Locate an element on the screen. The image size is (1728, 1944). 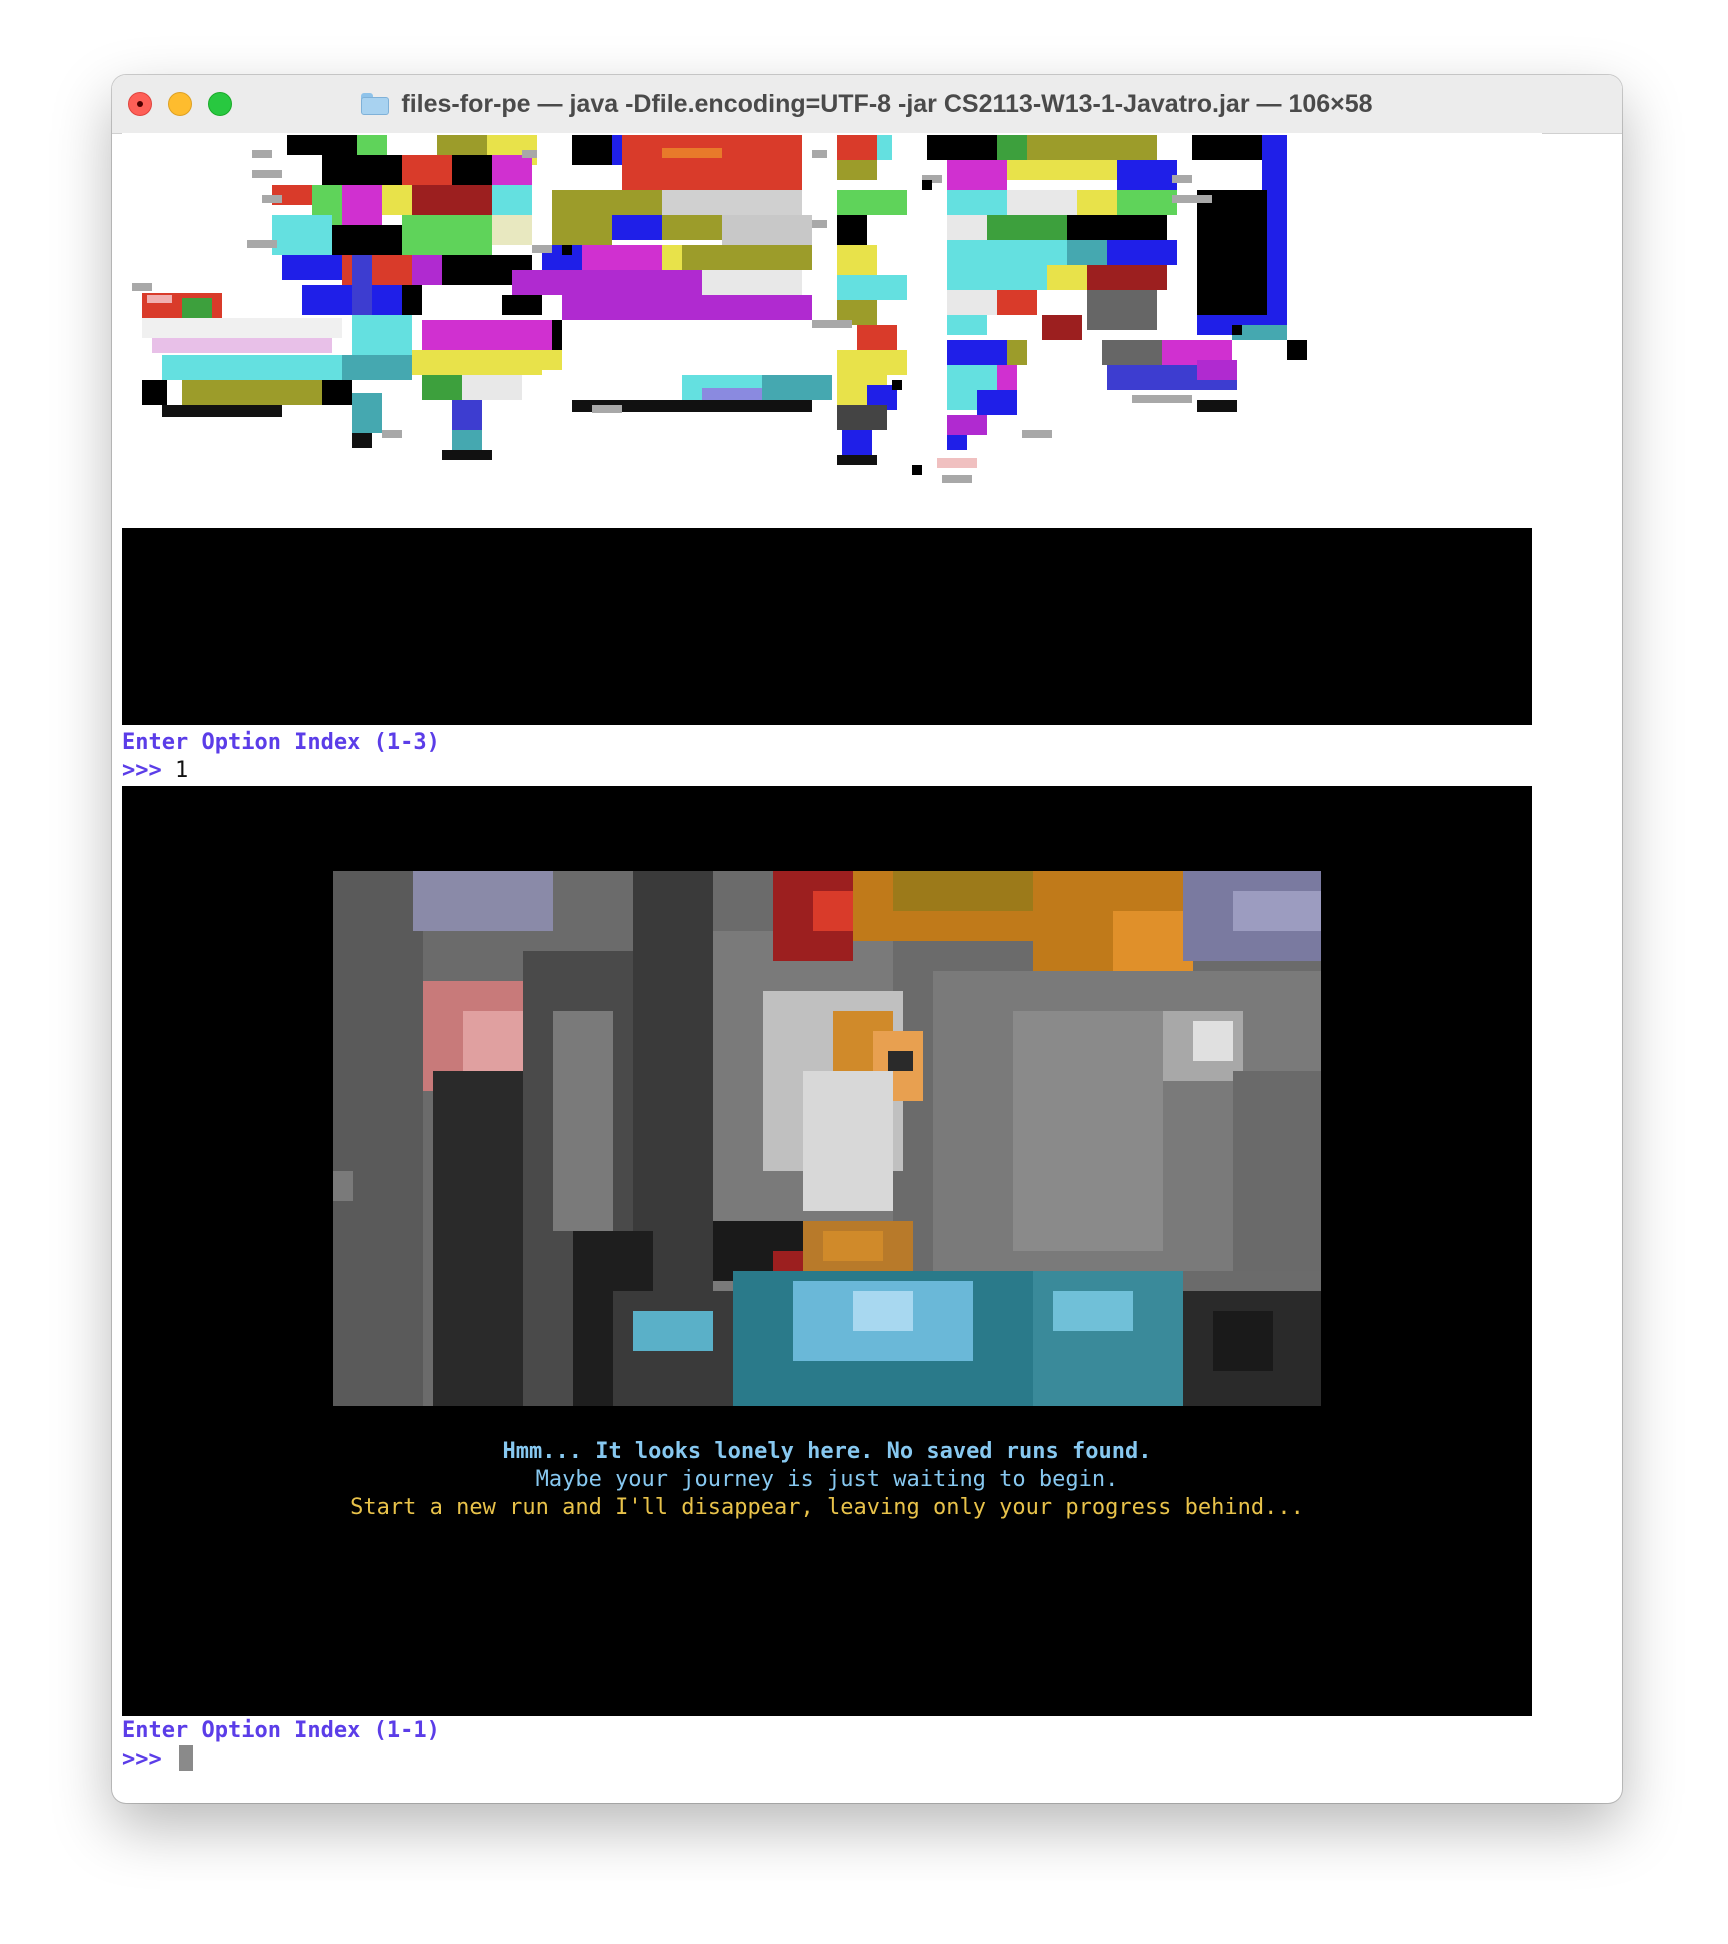
input-line-2: >>> is located at coordinates (157, 1759).